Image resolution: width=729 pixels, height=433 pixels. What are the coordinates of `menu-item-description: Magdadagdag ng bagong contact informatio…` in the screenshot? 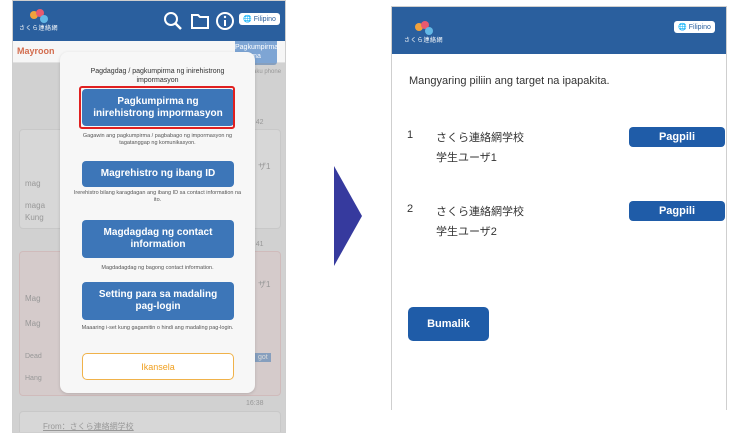 It's located at (157, 268).